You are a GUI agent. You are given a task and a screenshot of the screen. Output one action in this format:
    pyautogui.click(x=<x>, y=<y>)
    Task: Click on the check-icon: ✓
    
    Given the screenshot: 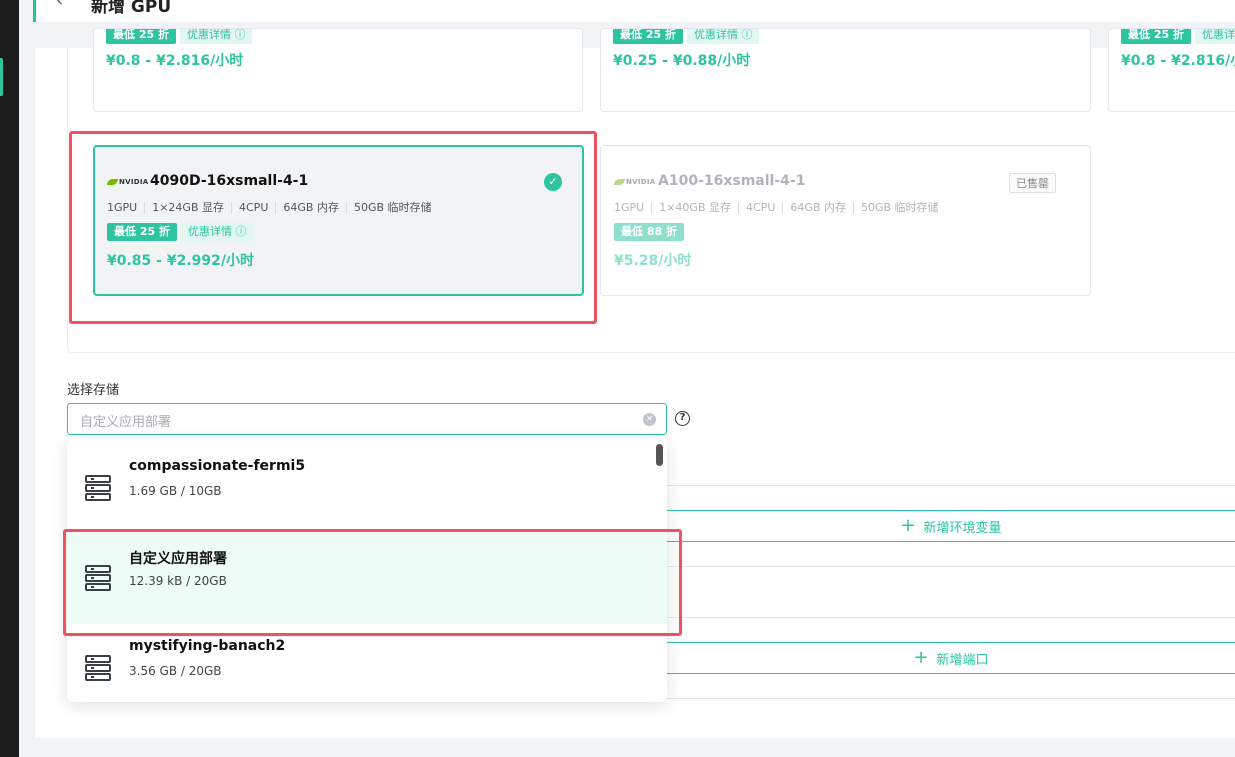 What is the action you would take?
    pyautogui.click(x=553, y=182)
    